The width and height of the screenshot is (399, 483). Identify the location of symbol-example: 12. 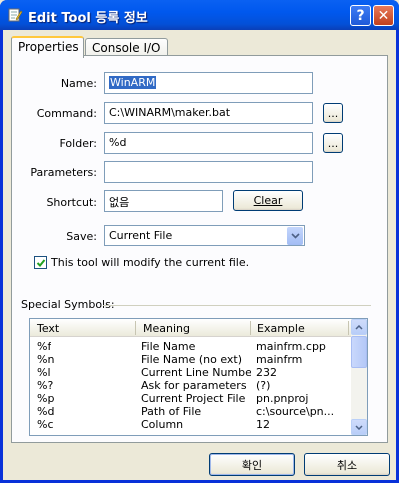
(263, 424).